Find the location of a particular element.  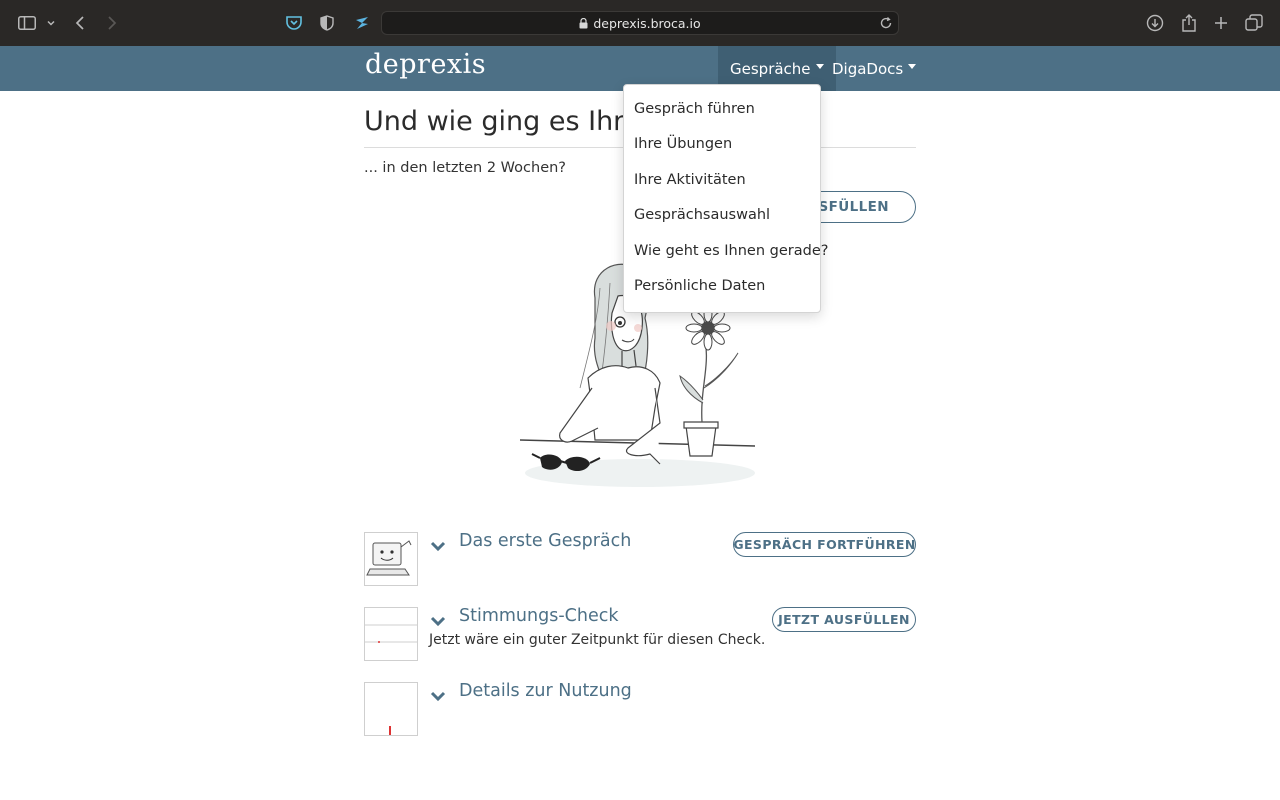

thumbnail-usage-chart is located at coordinates (391, 709).